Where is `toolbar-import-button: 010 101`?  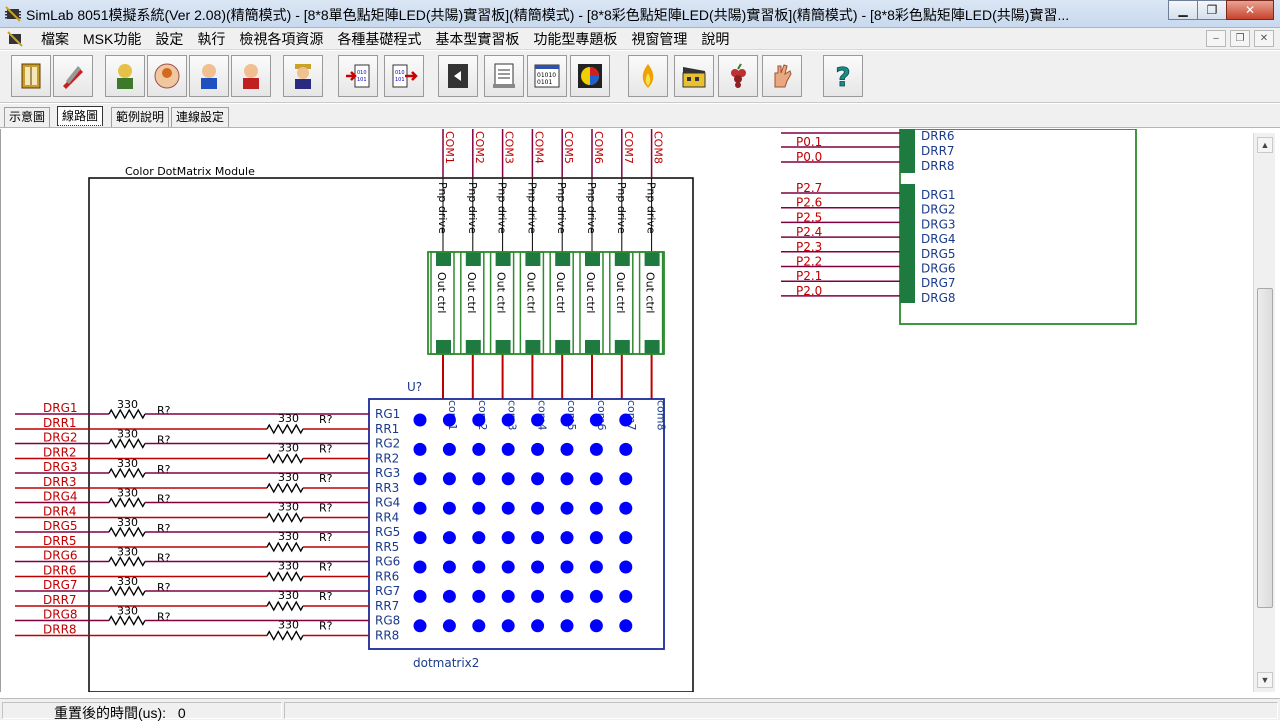 toolbar-import-button: 010 101 is located at coordinates (358, 76).